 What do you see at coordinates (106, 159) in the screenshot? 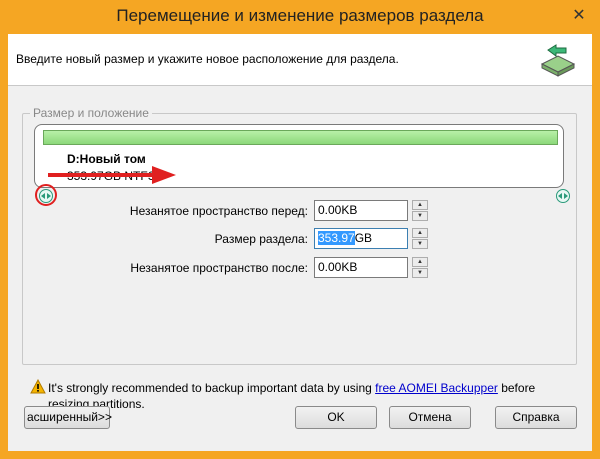
I see `partition-name: D:Новый том` at bounding box center [106, 159].